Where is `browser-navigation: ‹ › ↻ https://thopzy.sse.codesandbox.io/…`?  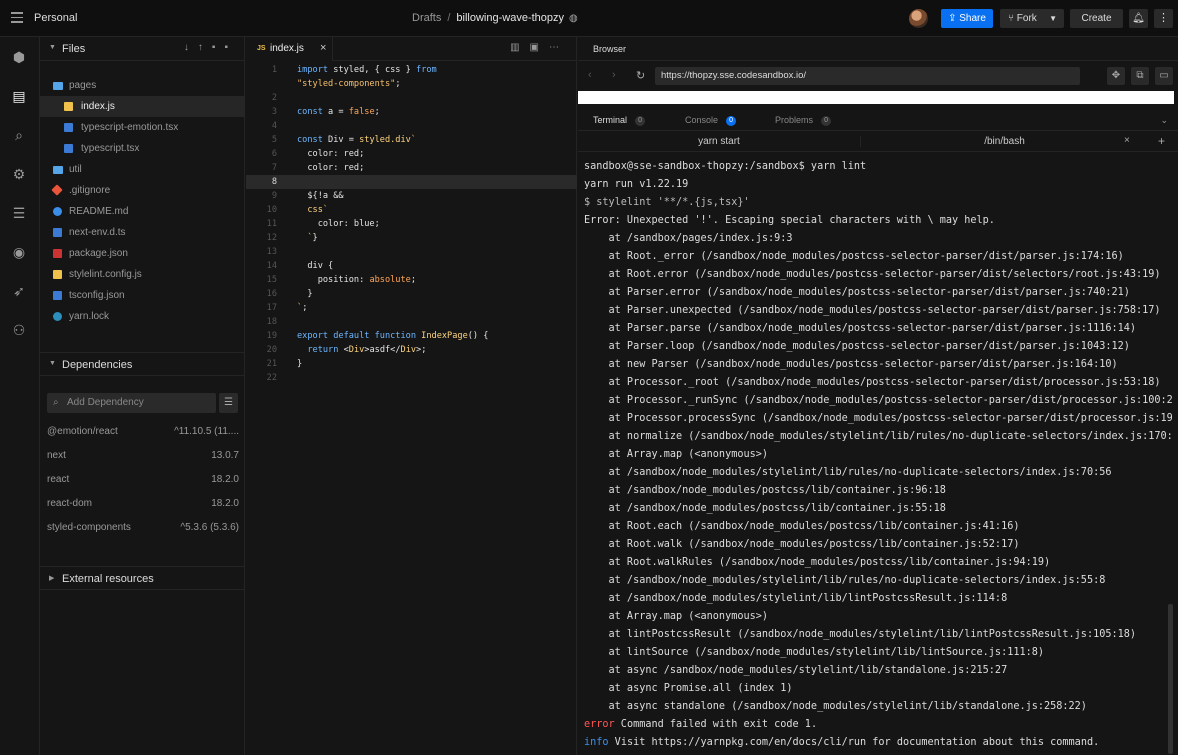 browser-navigation: ‹ › ↻ https://thopzy.sse.codesandbox.io/… is located at coordinates (878, 76).